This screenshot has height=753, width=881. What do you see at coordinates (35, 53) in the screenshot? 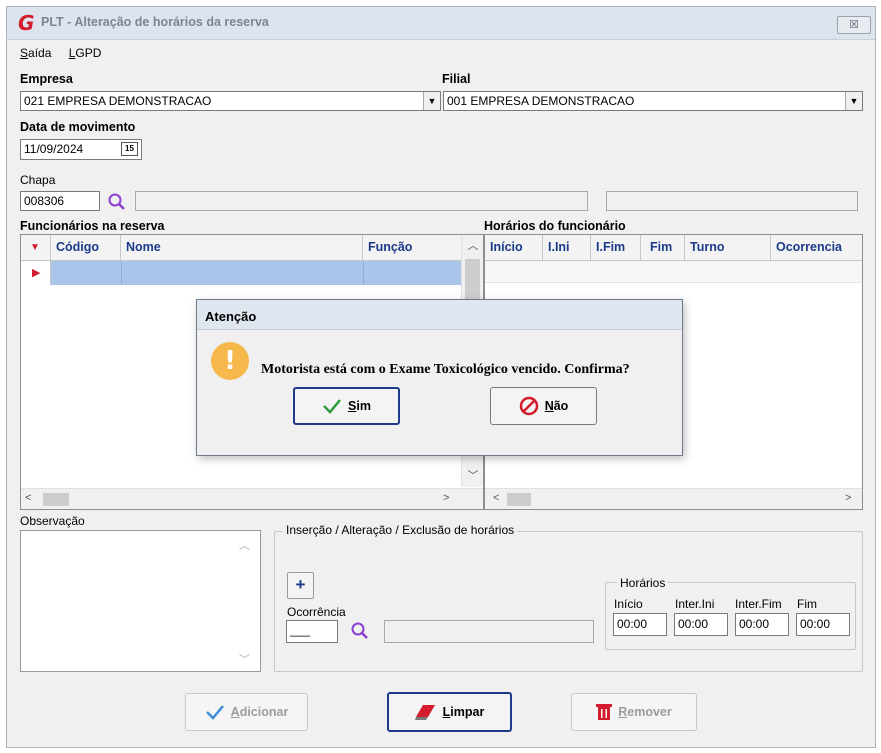
I see `menu-saida: Saída` at bounding box center [35, 53].